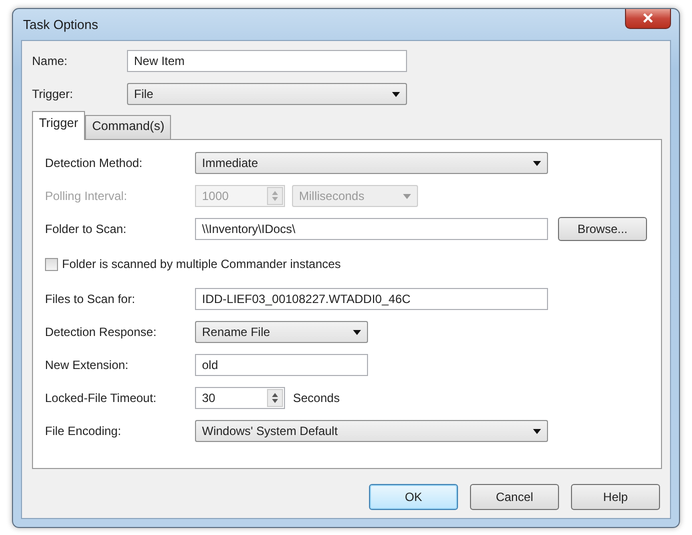 Image resolution: width=692 pixels, height=535 pixels. I want to click on close-icon, so click(648, 18).